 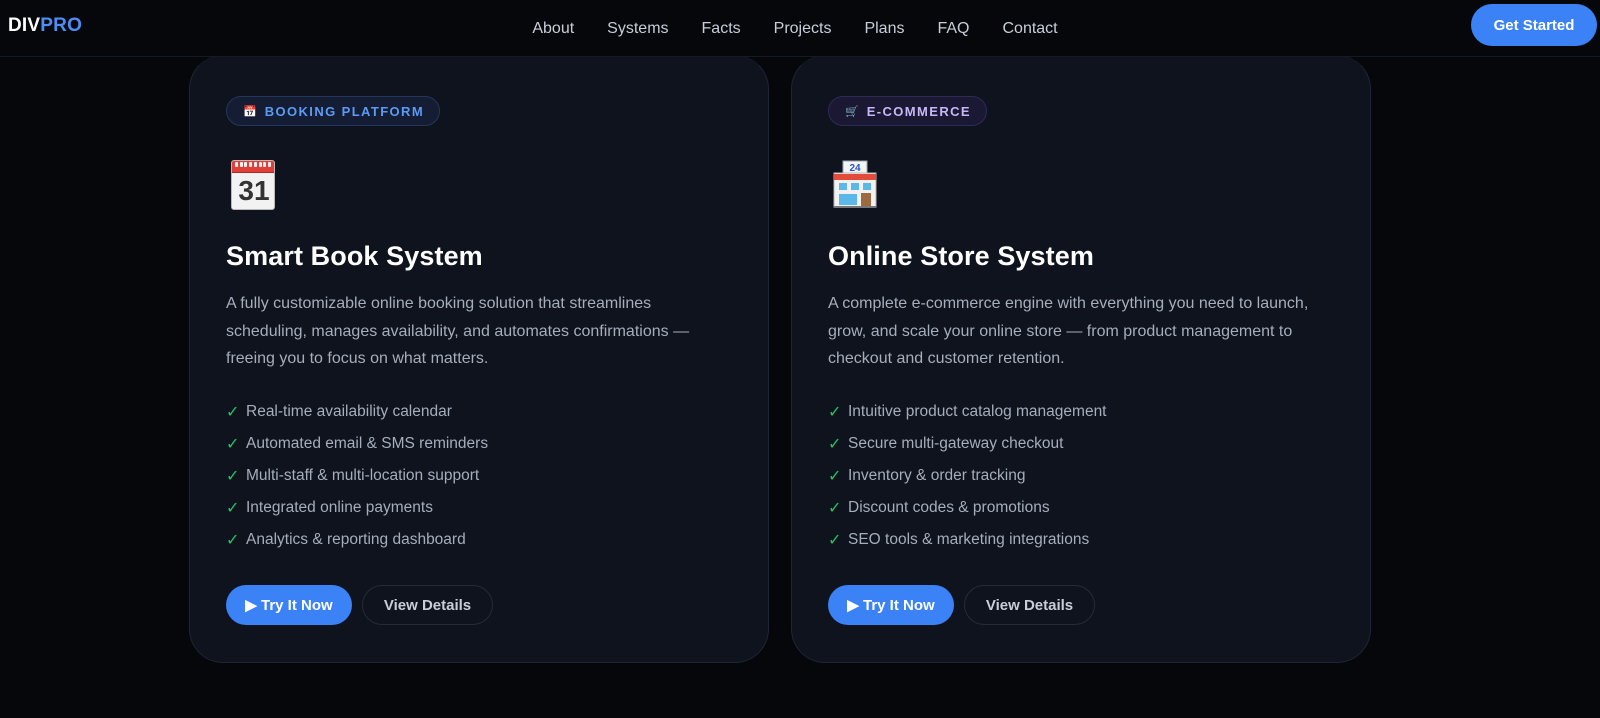 I want to click on list-item: ✓ Inventory & order tracking, so click(x=927, y=475).